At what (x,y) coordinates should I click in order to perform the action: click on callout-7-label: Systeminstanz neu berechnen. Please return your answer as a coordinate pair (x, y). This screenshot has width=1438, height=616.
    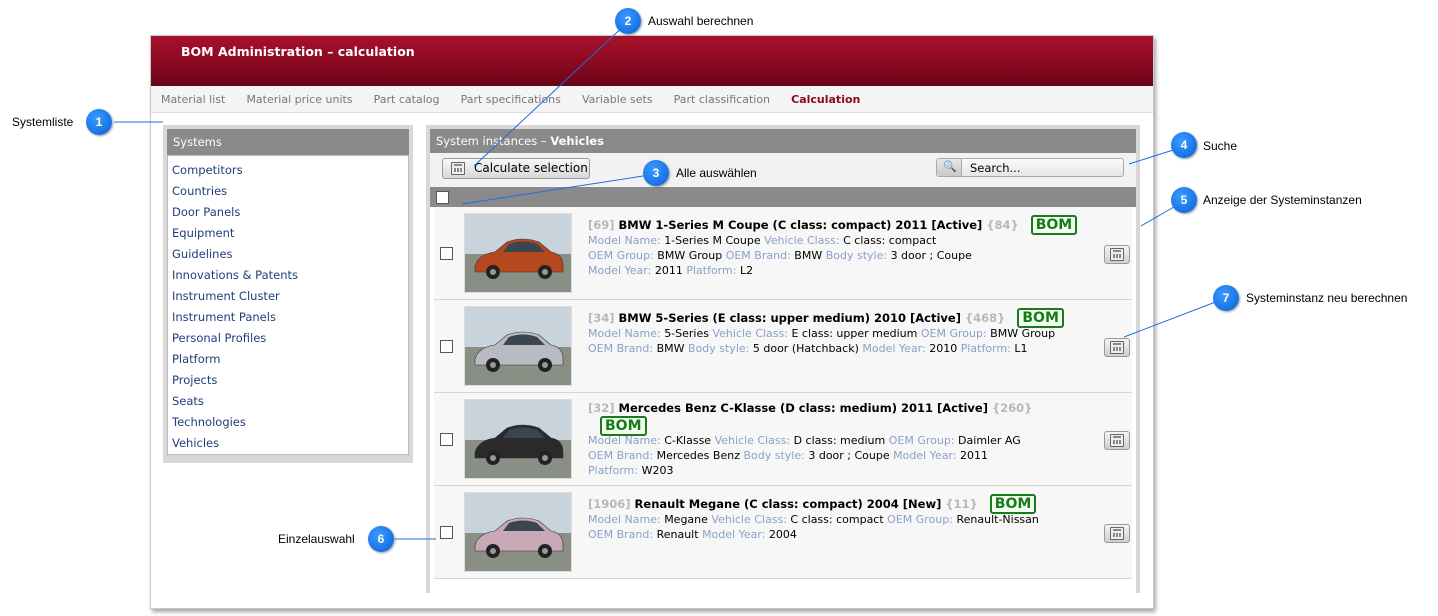
    Looking at the image, I should click on (1327, 298).